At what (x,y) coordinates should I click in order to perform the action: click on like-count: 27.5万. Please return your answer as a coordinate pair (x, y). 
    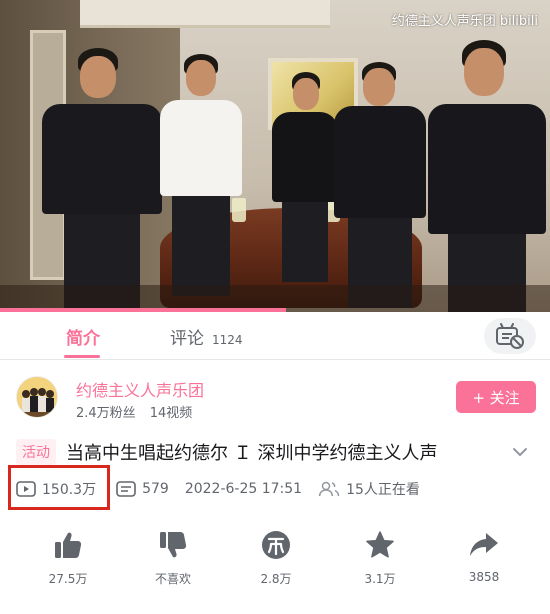
    Looking at the image, I should click on (68, 579).